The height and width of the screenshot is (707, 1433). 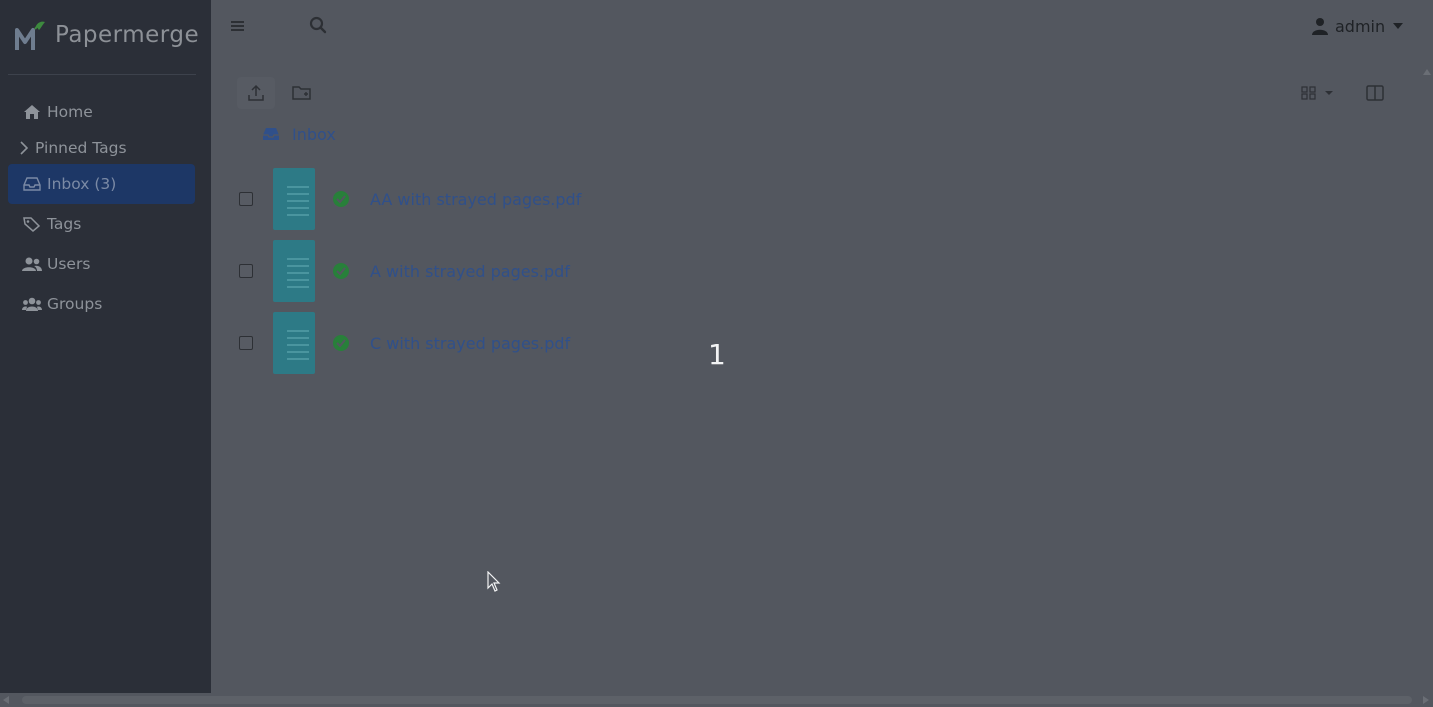 I want to click on sidebar-divider, so click(x=102, y=74).